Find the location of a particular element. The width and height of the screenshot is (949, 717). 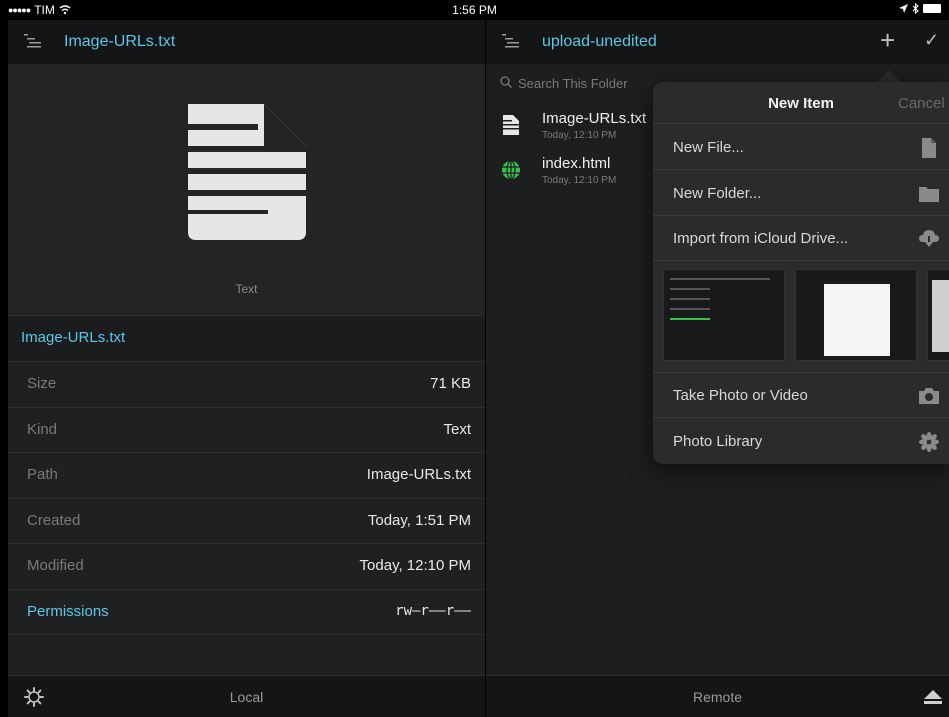

info-value: Today, 12:10 PM is located at coordinates (415, 565).